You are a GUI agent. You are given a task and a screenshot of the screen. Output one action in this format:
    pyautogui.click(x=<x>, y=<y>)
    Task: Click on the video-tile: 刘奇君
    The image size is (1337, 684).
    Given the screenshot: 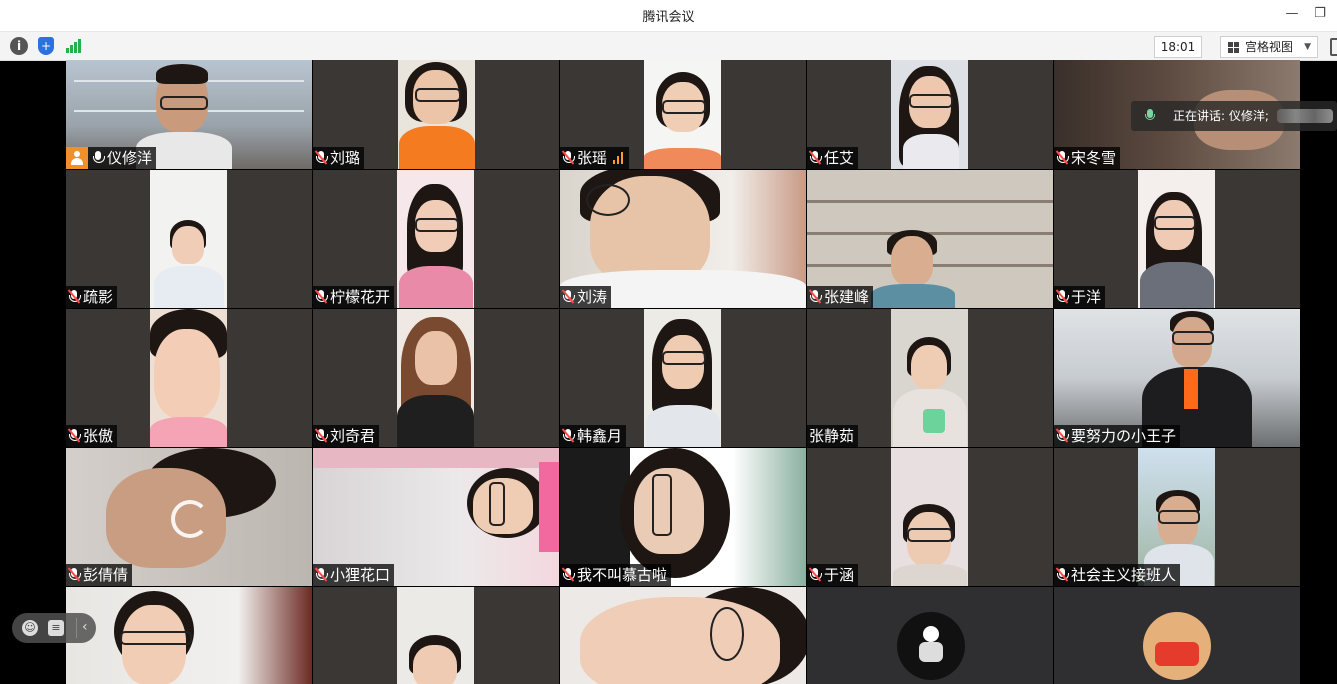 What is the action you would take?
    pyautogui.click(x=436, y=378)
    